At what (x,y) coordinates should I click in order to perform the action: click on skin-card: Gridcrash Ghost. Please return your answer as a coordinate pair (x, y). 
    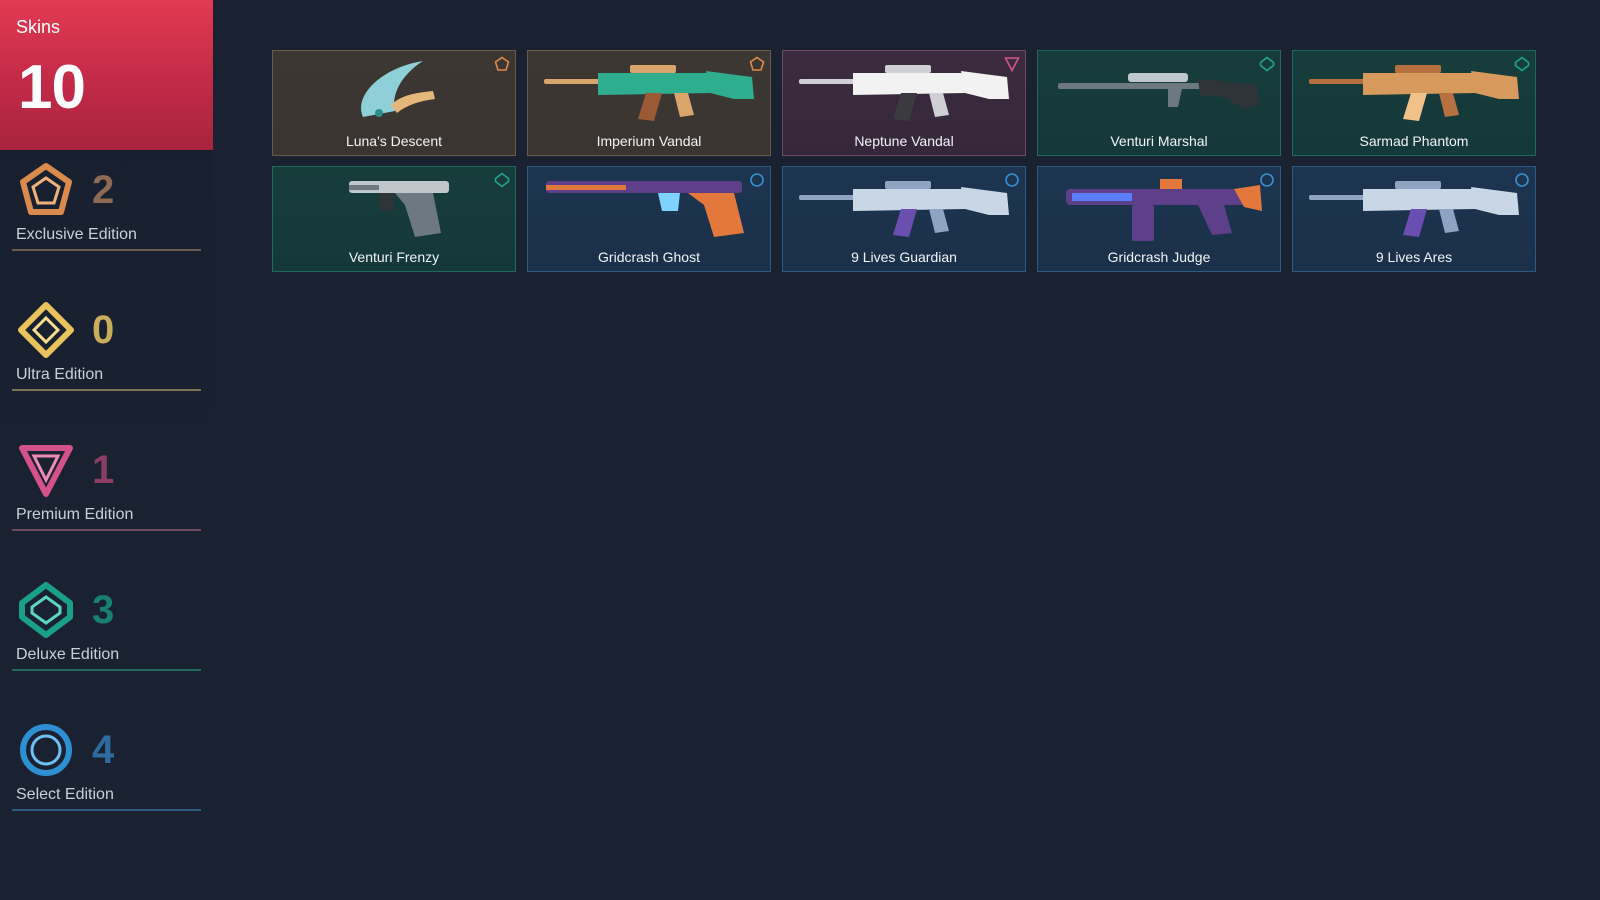
    Looking at the image, I should click on (649, 219).